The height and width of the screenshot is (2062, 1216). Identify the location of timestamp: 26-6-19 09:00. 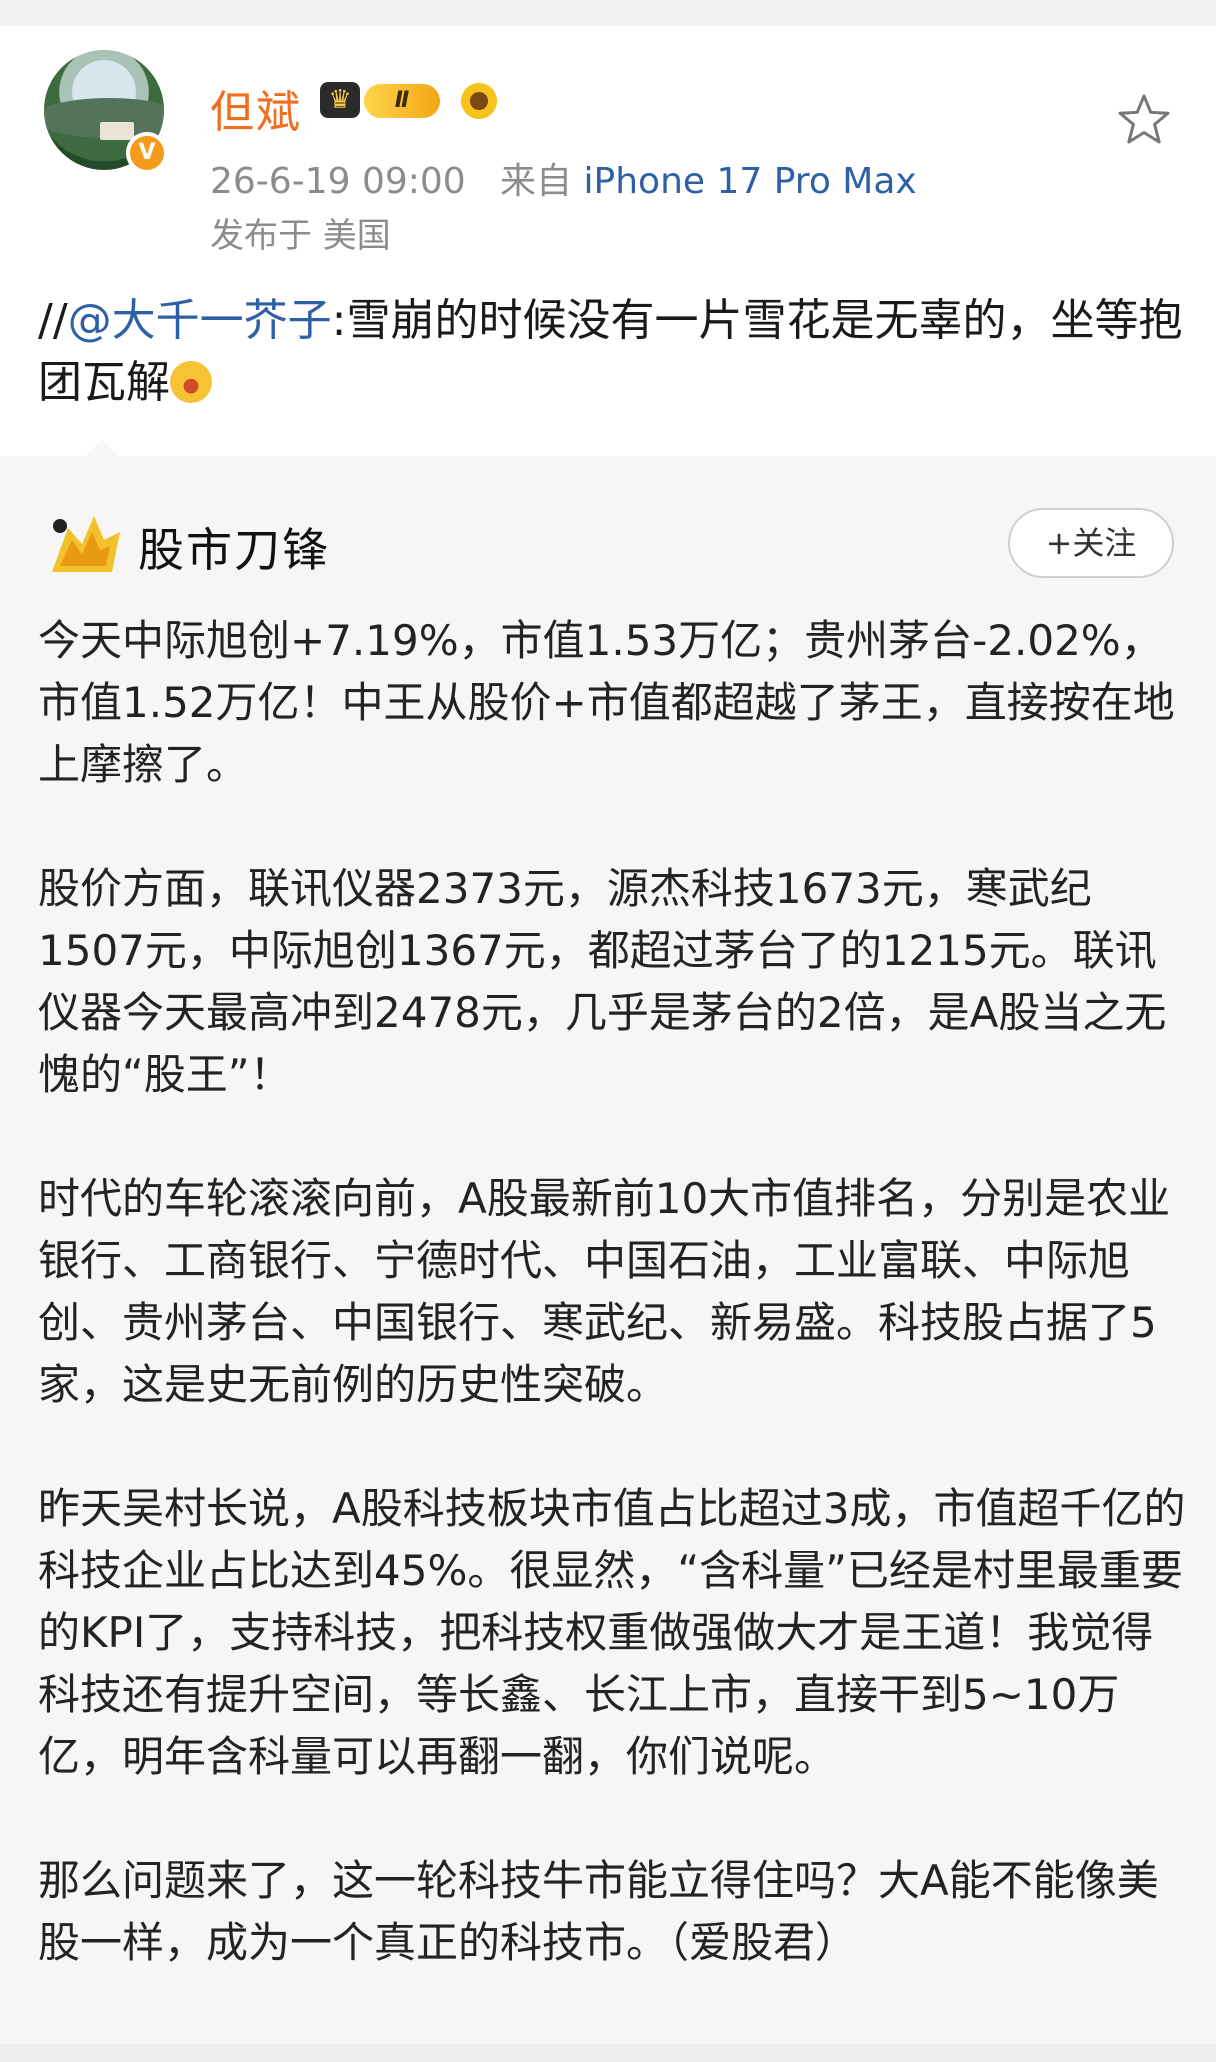
(338, 181).